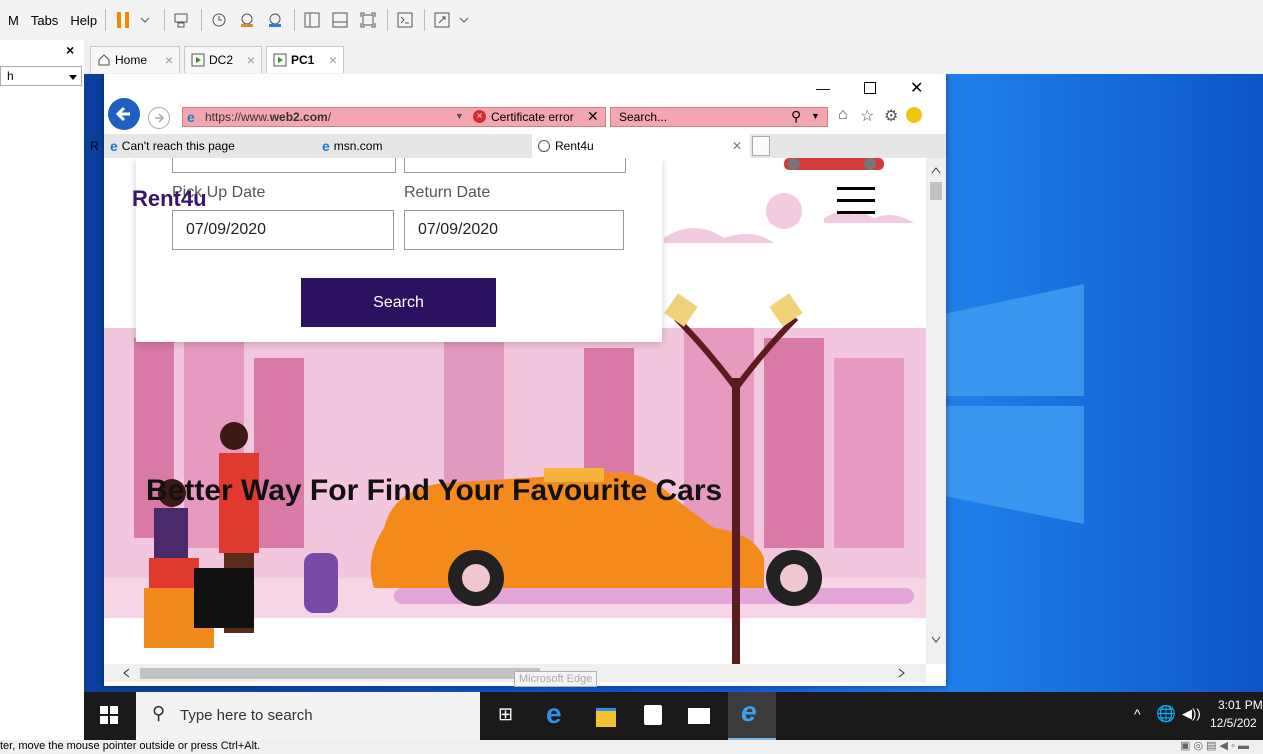 This screenshot has width=1263, height=754. What do you see at coordinates (13, 20) in the screenshot?
I see `menu-vm: M` at bounding box center [13, 20].